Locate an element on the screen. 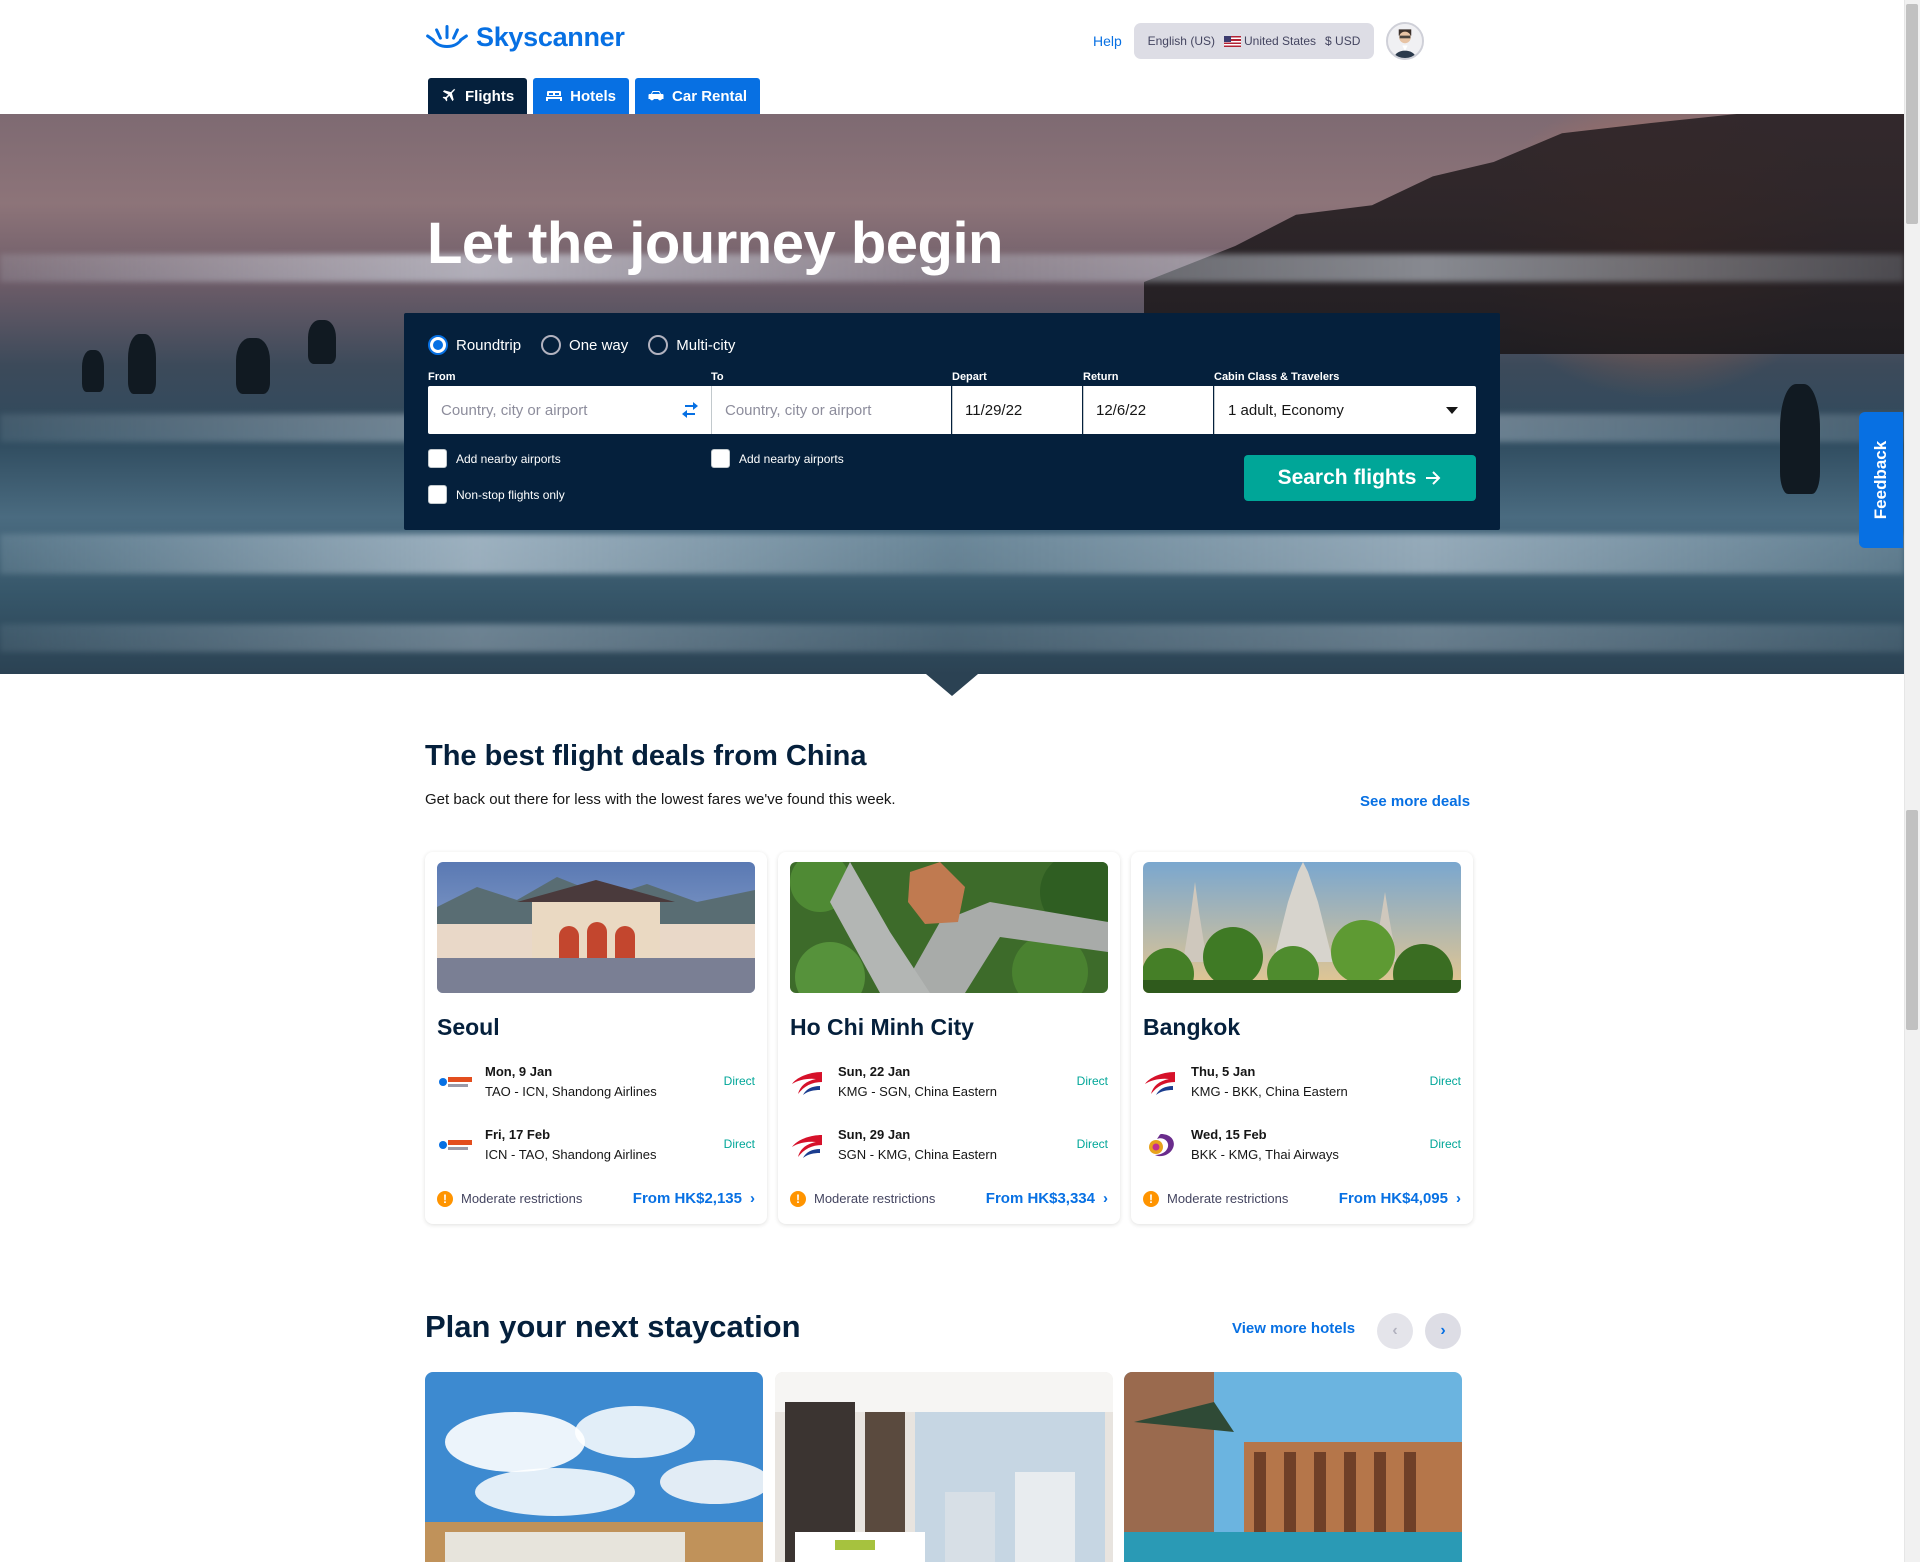  deal-price: From HK$2,135 is located at coordinates (687, 1198).